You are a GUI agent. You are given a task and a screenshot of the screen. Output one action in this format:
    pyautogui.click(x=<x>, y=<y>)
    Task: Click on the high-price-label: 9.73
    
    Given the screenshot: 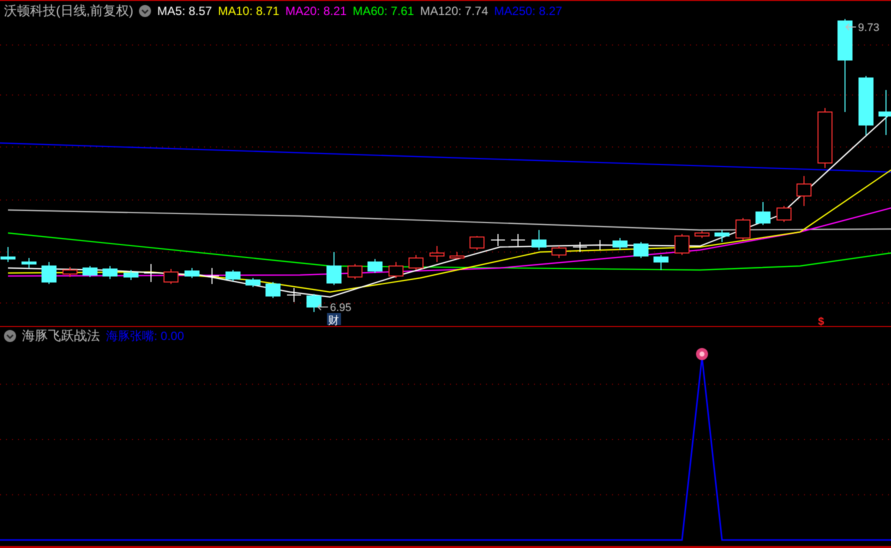 What is the action you would take?
    pyautogui.click(x=869, y=28)
    